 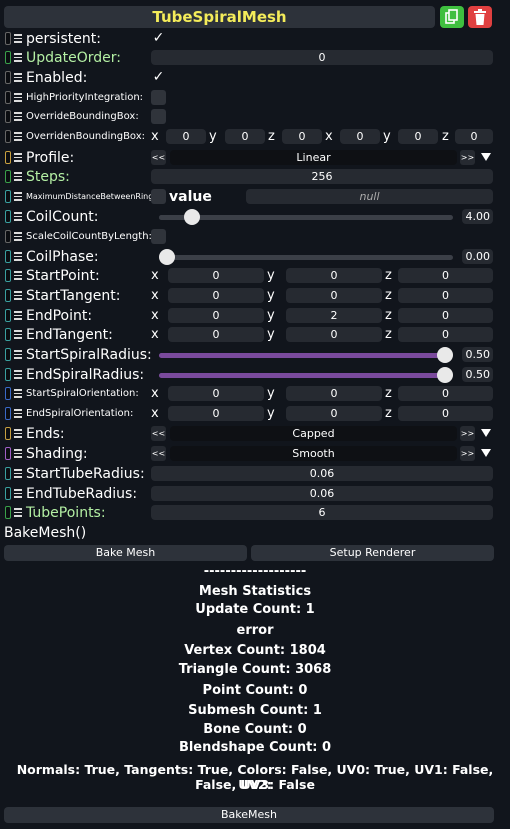 What do you see at coordinates (322, 512) in the screenshot?
I see `tube-points-field: 6` at bounding box center [322, 512].